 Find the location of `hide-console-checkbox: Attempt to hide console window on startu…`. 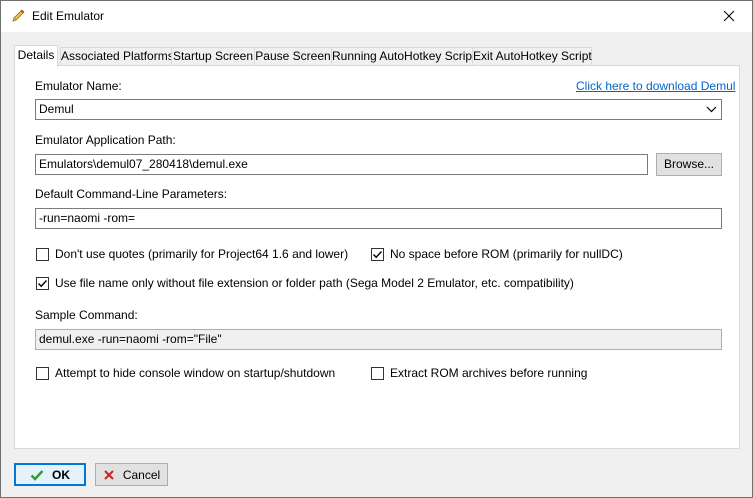

hide-console-checkbox: Attempt to hide console window on startu… is located at coordinates (185, 373).